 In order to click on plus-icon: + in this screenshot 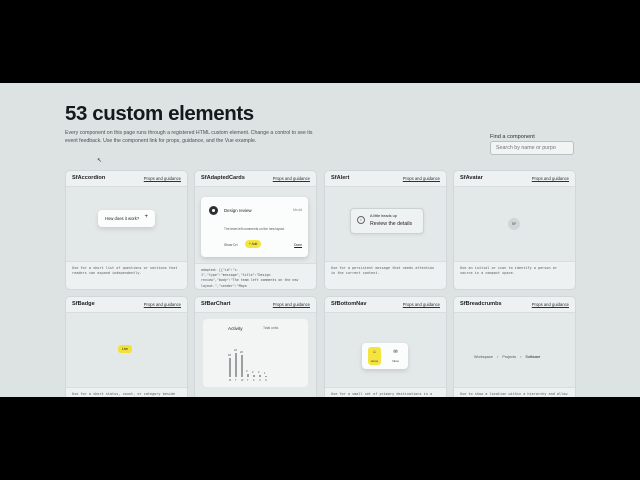, I will do `click(146, 217)`.